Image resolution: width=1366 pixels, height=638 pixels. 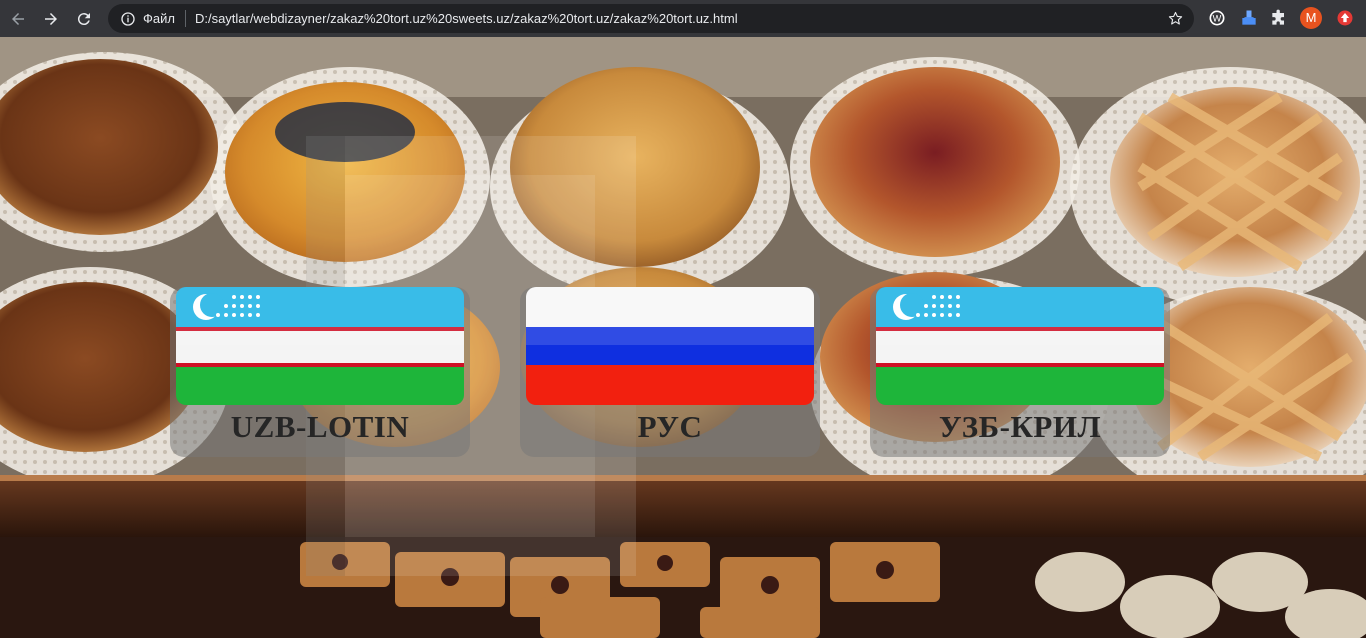 I want to click on reload-button, so click(x=84, y=19).